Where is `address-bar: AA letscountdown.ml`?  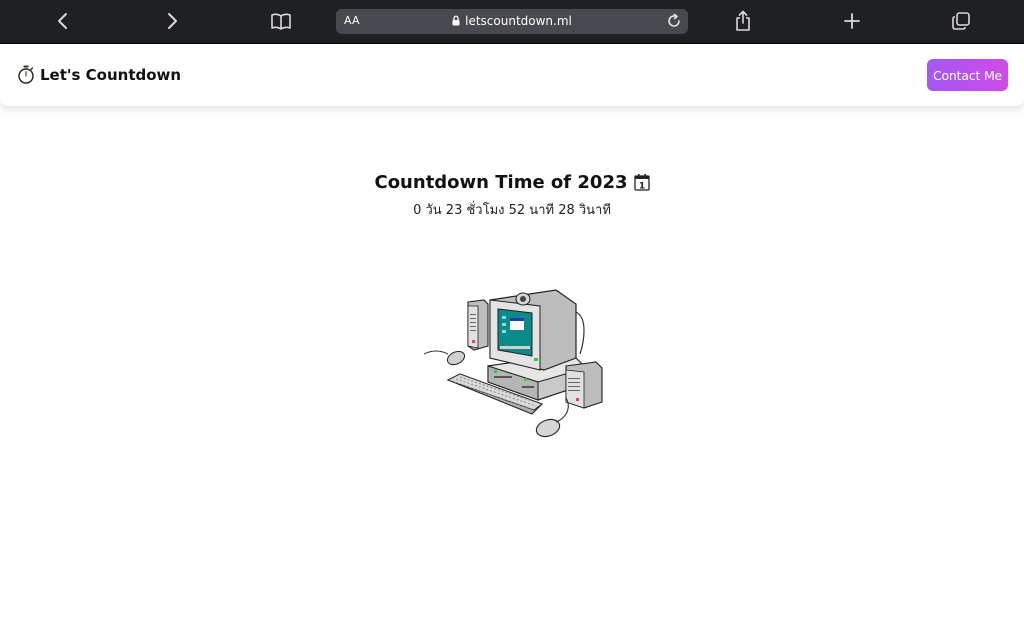
address-bar: AA letscountdown.ml is located at coordinates (512, 21).